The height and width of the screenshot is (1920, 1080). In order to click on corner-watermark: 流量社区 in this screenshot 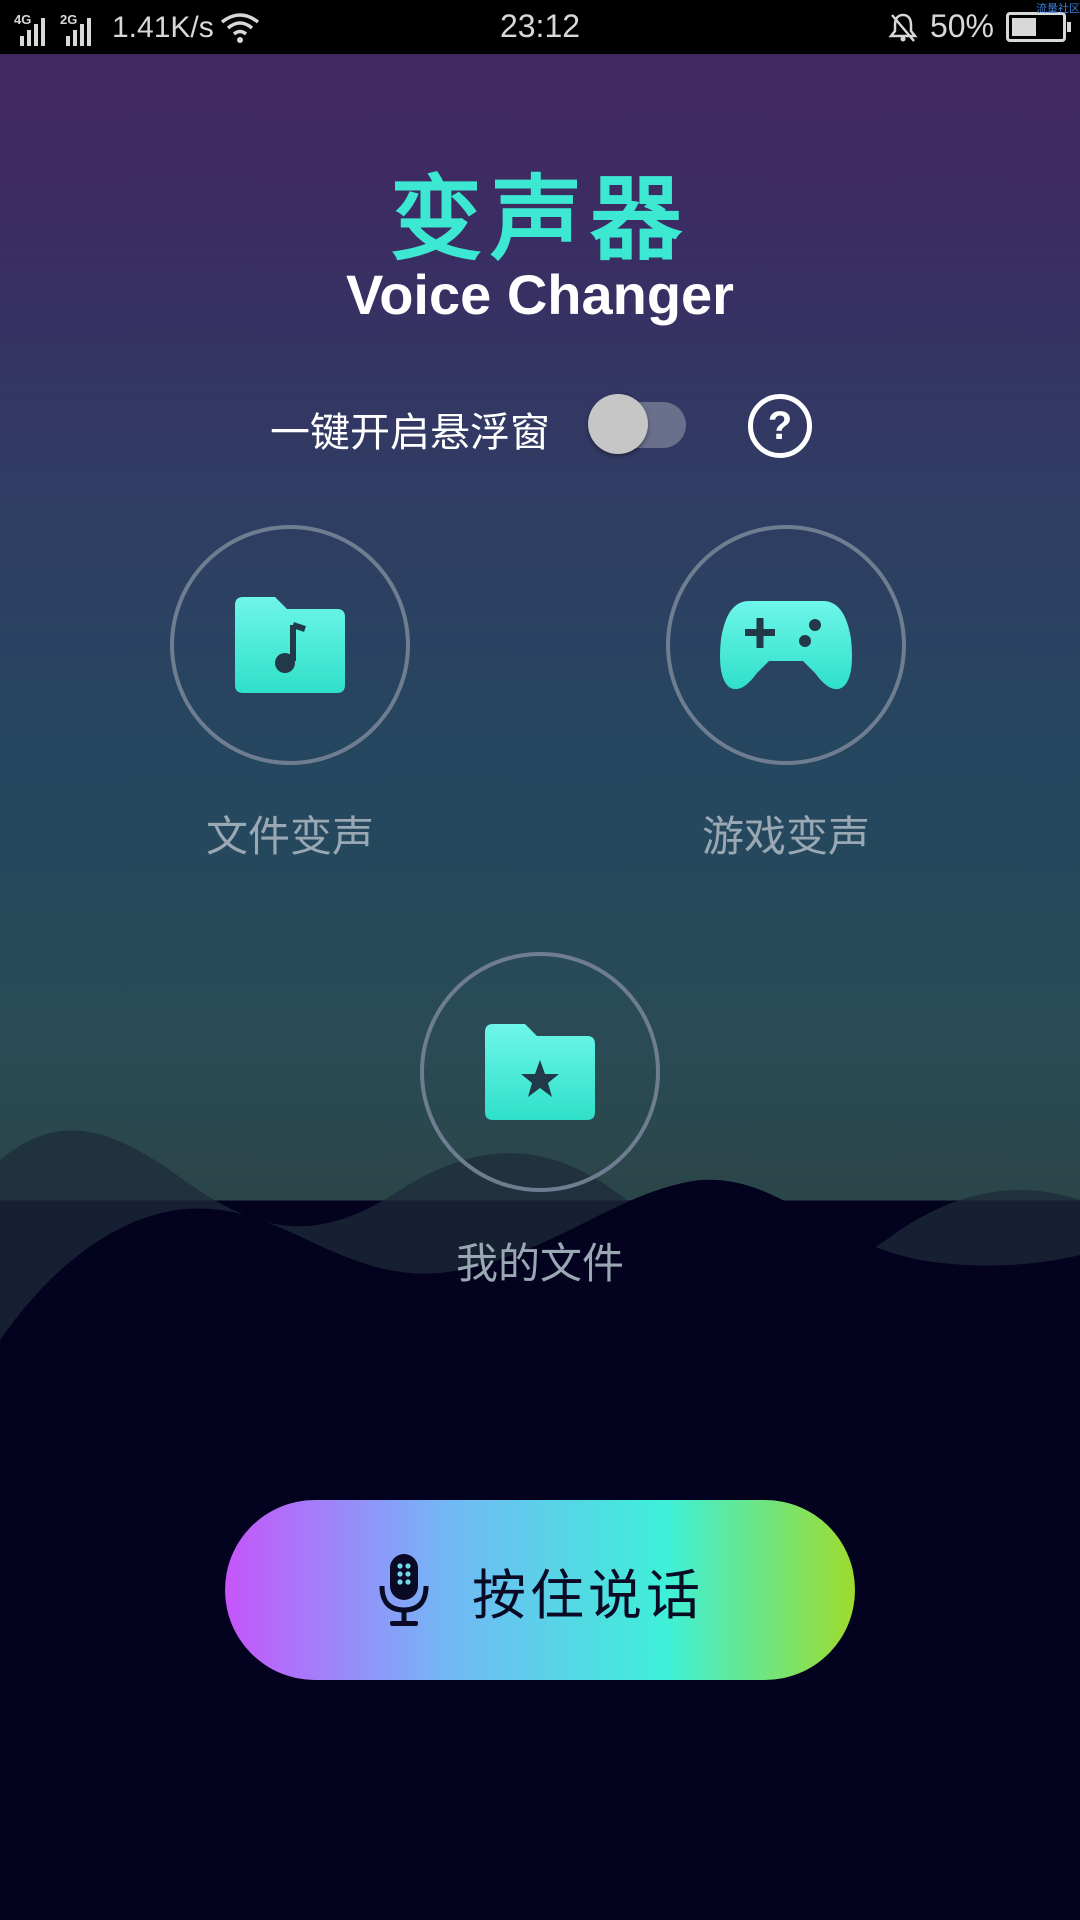, I will do `click(1058, 9)`.